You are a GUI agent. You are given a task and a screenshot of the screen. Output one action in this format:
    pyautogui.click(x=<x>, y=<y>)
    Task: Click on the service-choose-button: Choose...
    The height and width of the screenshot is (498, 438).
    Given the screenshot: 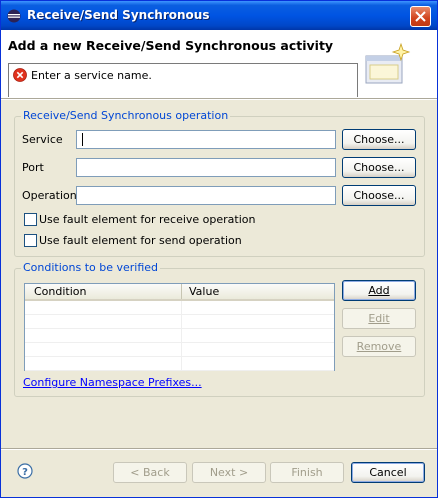 What is the action you would take?
    pyautogui.click(x=379, y=139)
    